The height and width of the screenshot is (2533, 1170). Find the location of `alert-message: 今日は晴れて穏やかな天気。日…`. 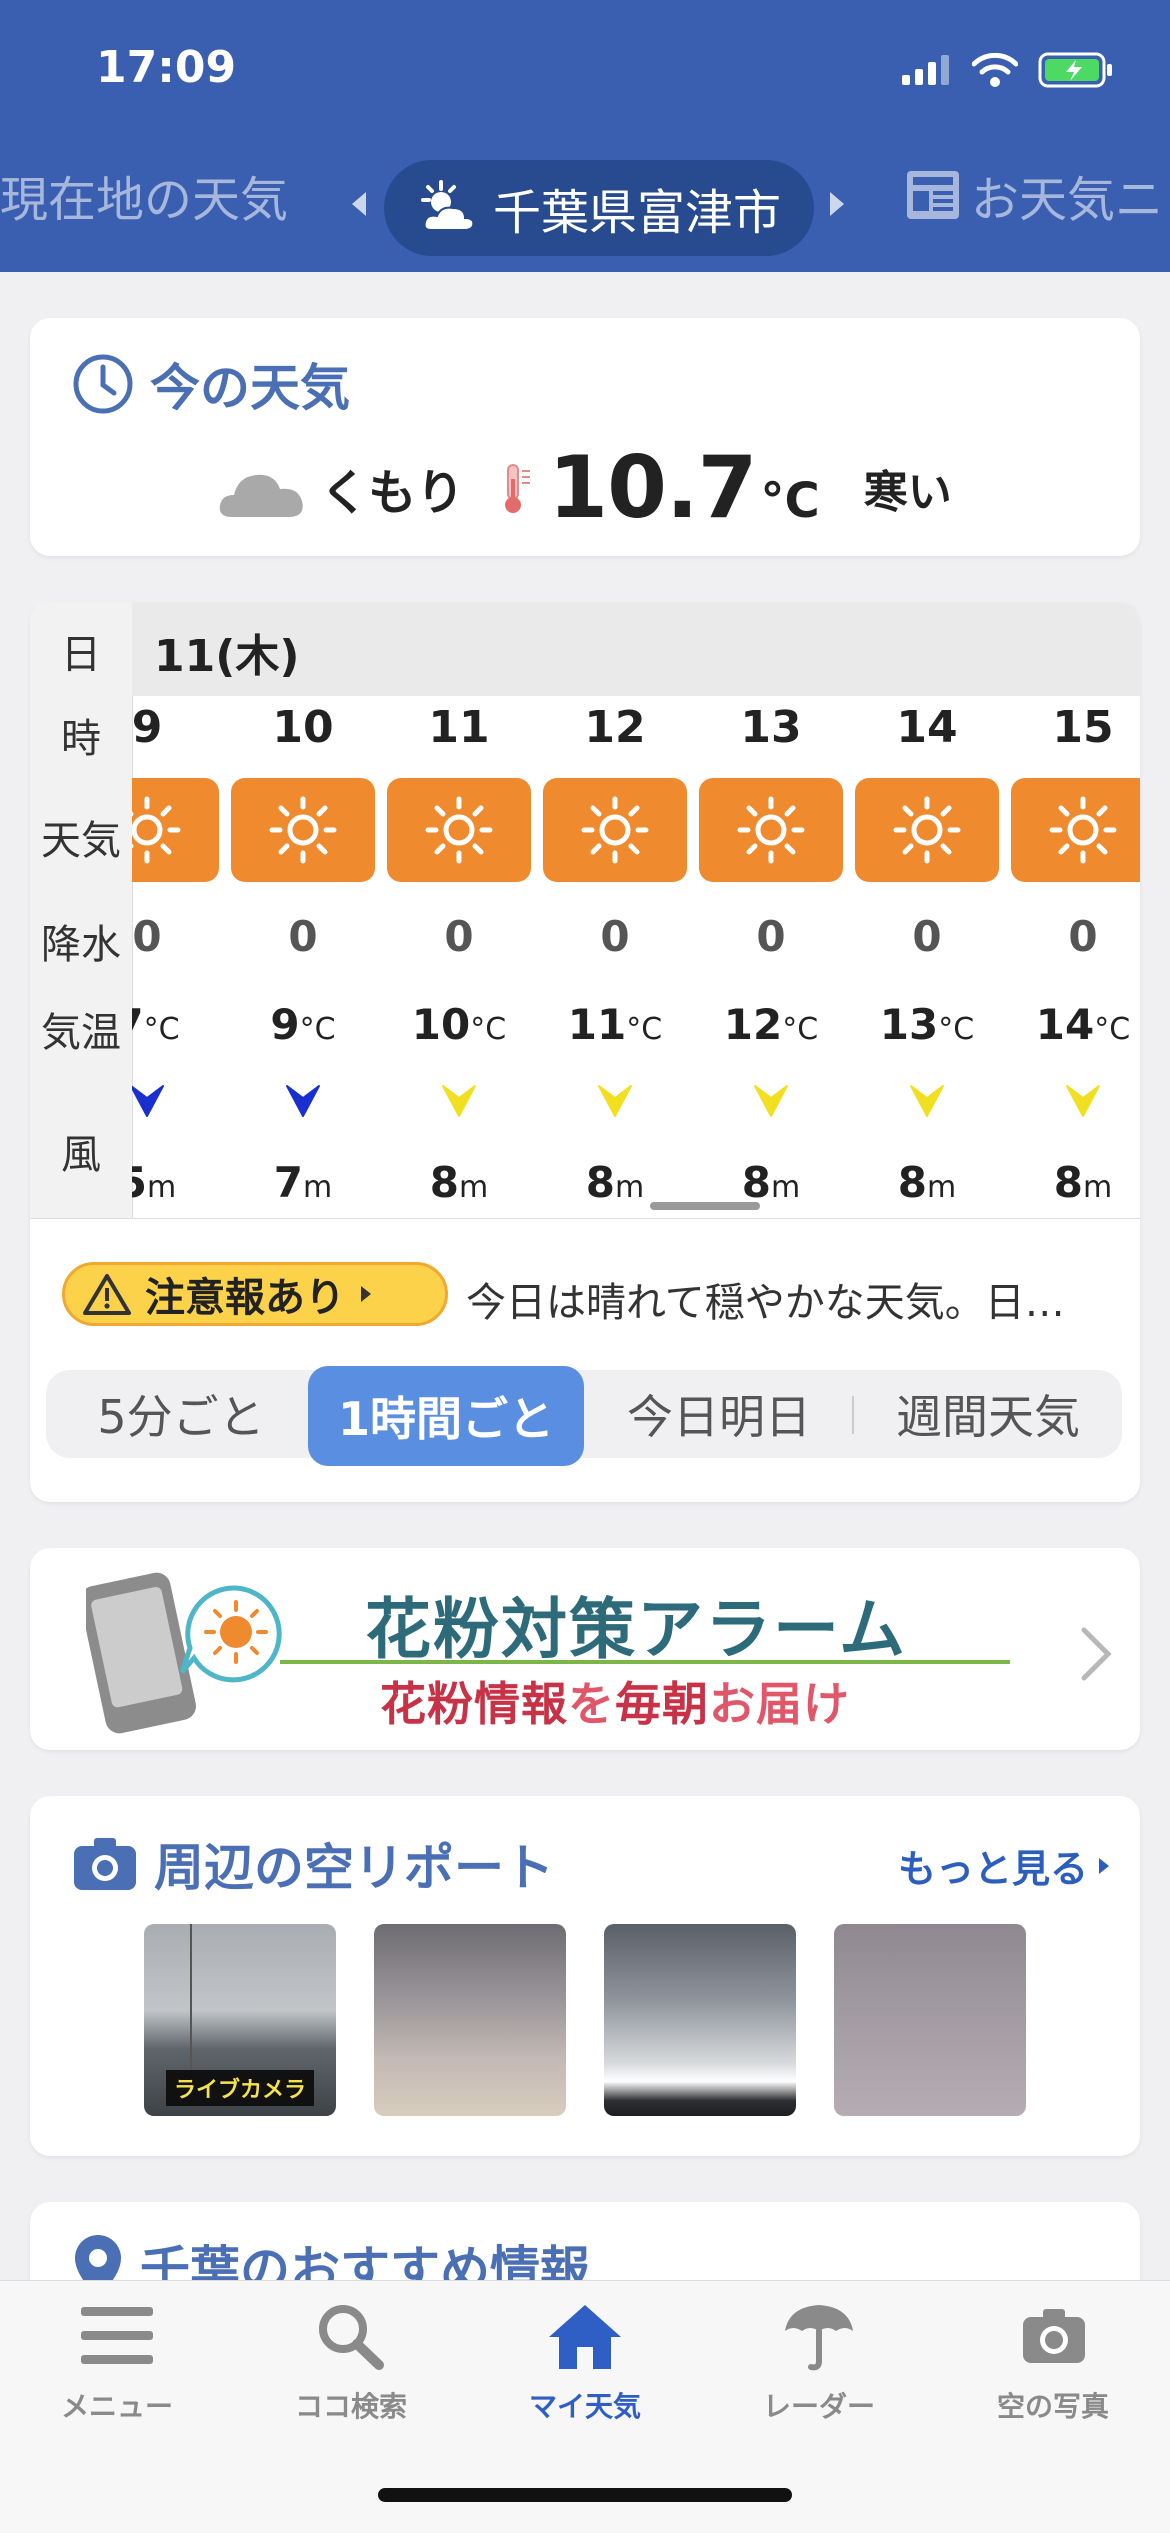

alert-message: 今日は晴れて穏やかな天気。日… is located at coordinates (765, 1299).